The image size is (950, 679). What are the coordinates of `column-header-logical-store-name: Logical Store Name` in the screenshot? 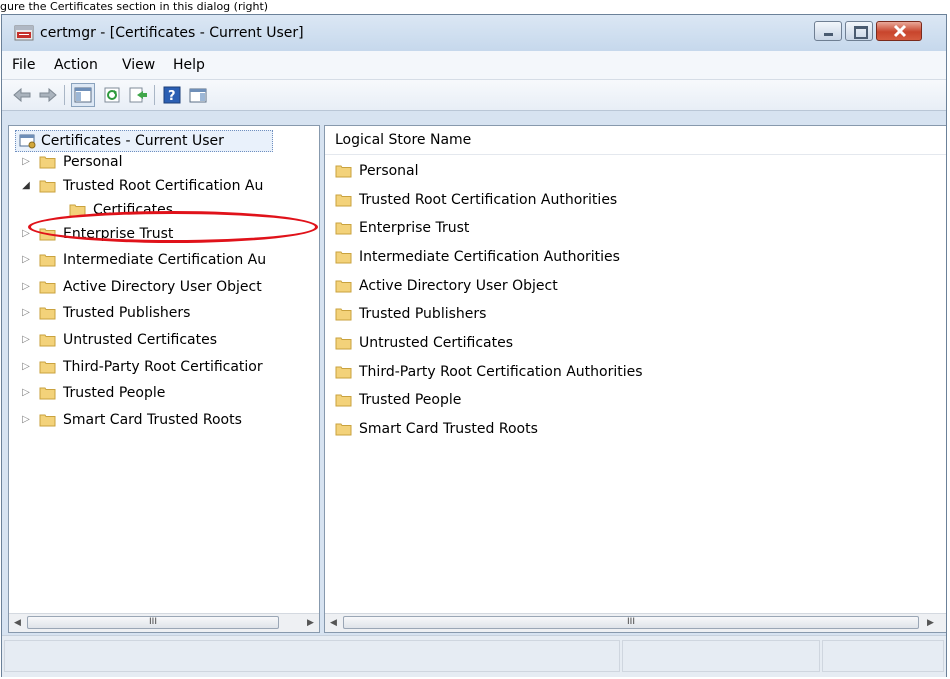 It's located at (635, 140).